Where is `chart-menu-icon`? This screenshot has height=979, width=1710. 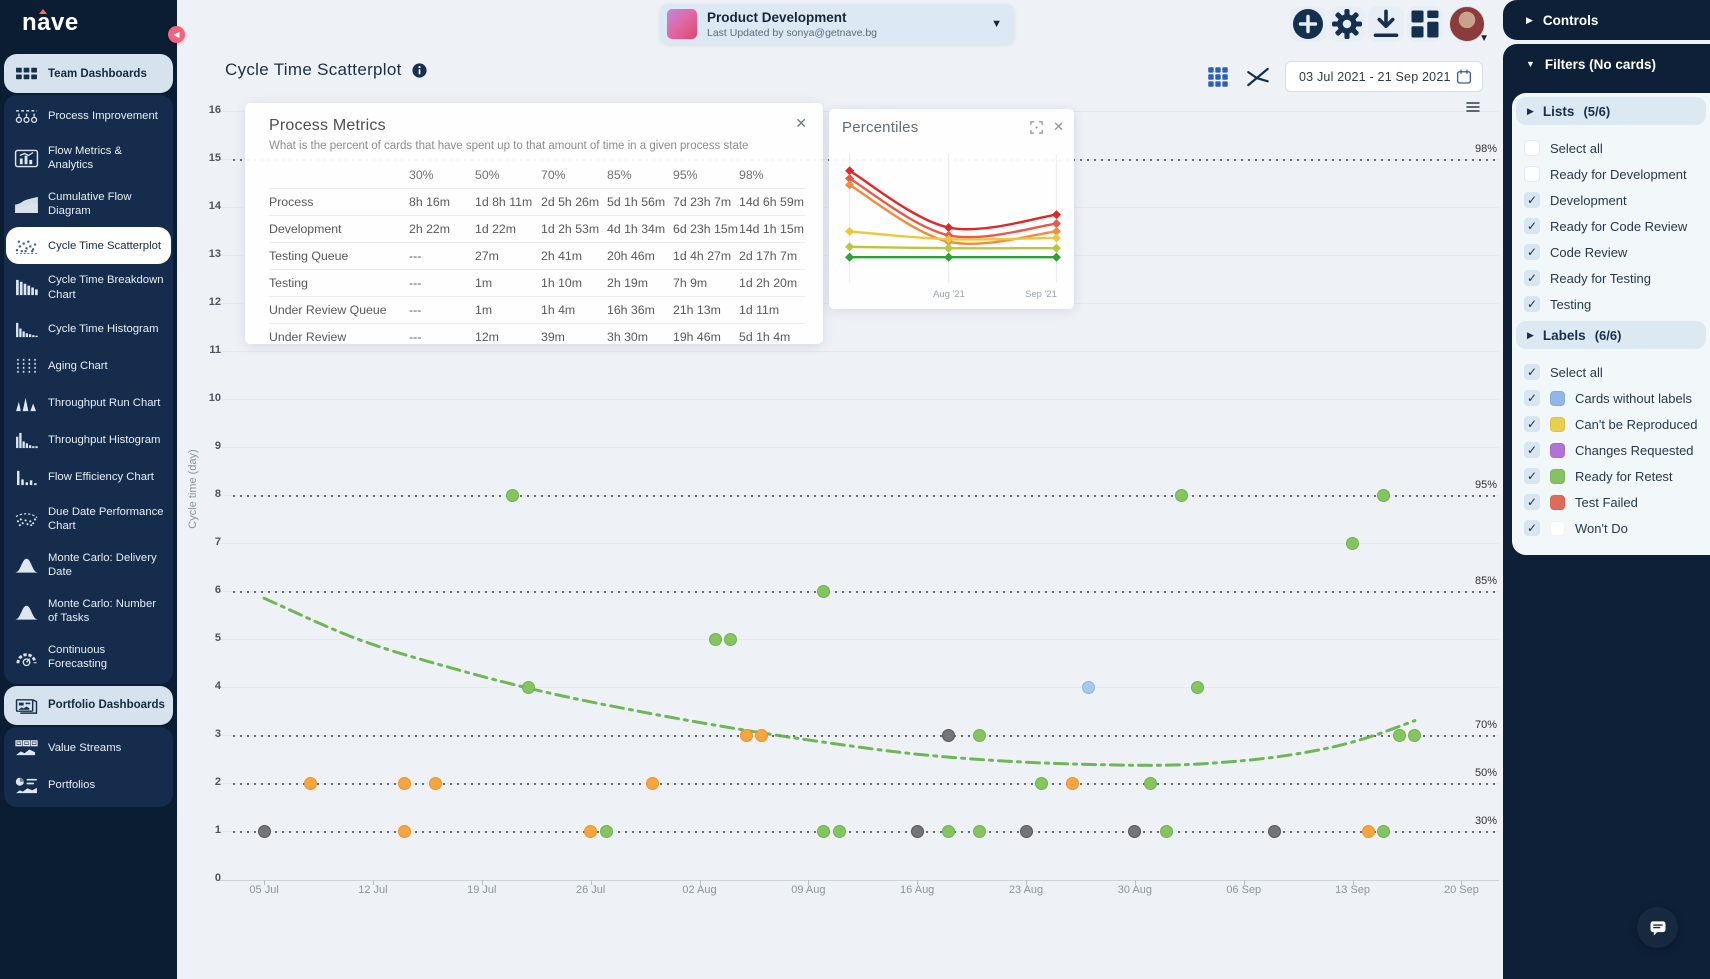 chart-menu-icon is located at coordinates (1473, 107).